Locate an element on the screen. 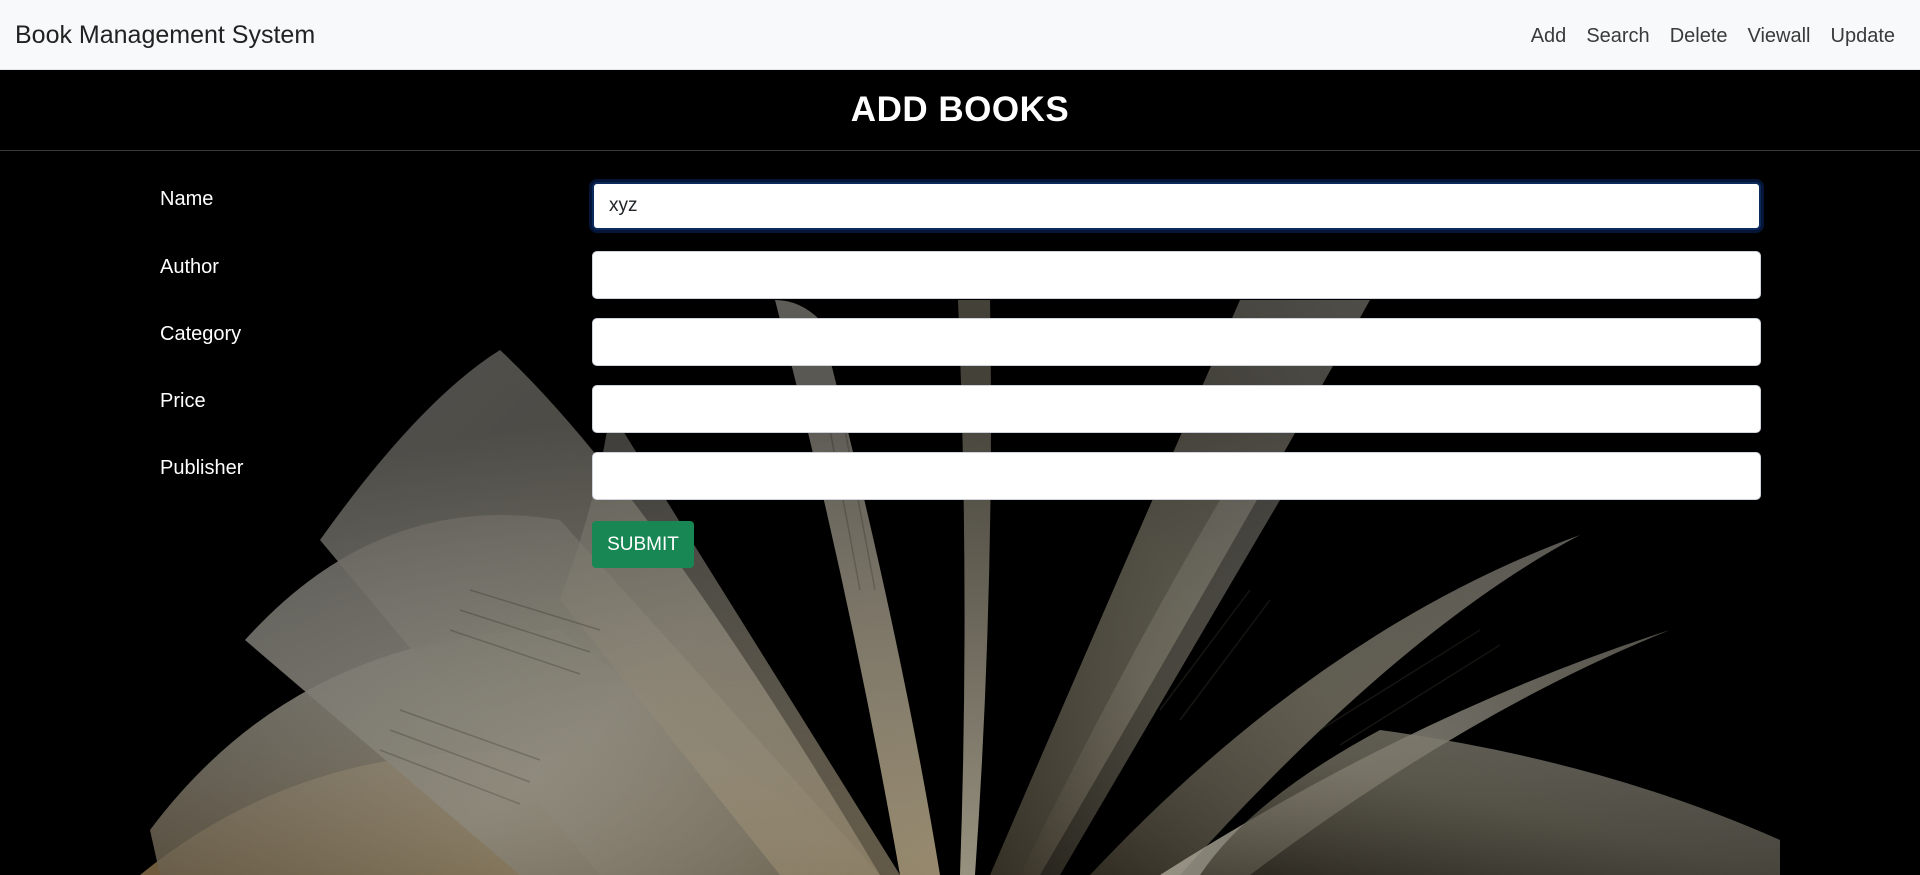 This screenshot has width=1920, height=875. page-title: ADD BOOKS is located at coordinates (960, 109).